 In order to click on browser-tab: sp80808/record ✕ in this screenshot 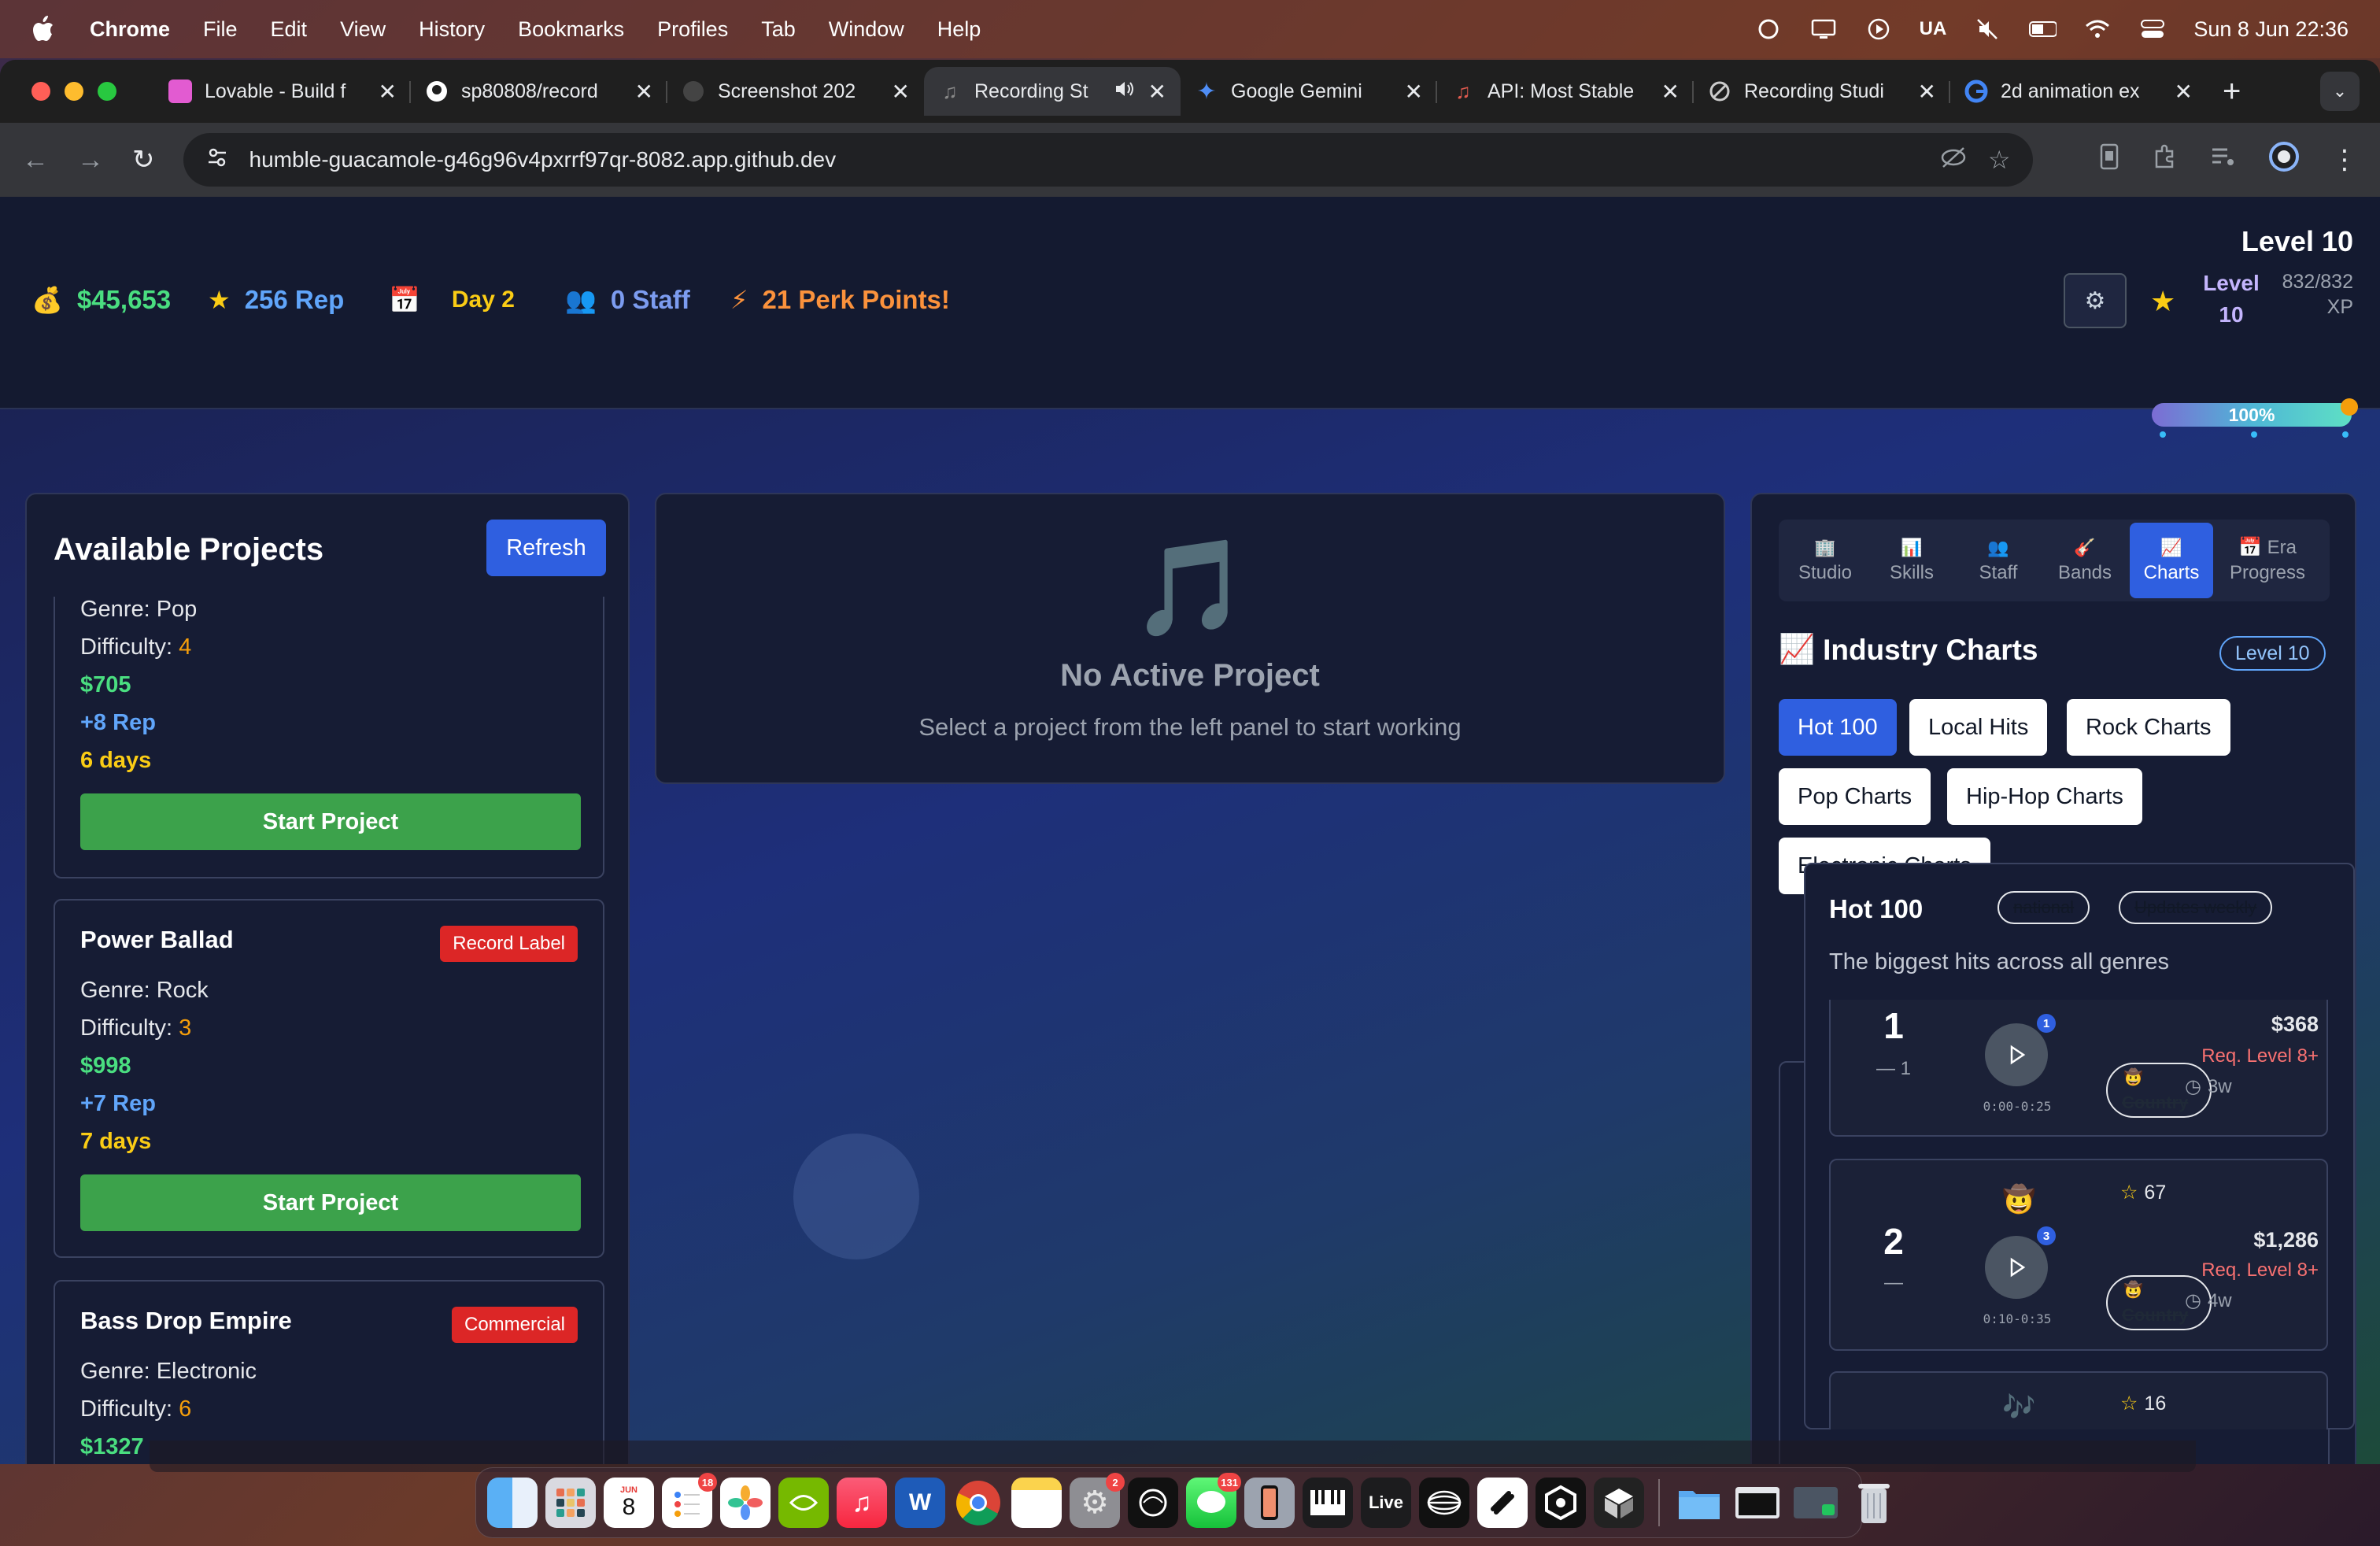, I will do `click(539, 91)`.